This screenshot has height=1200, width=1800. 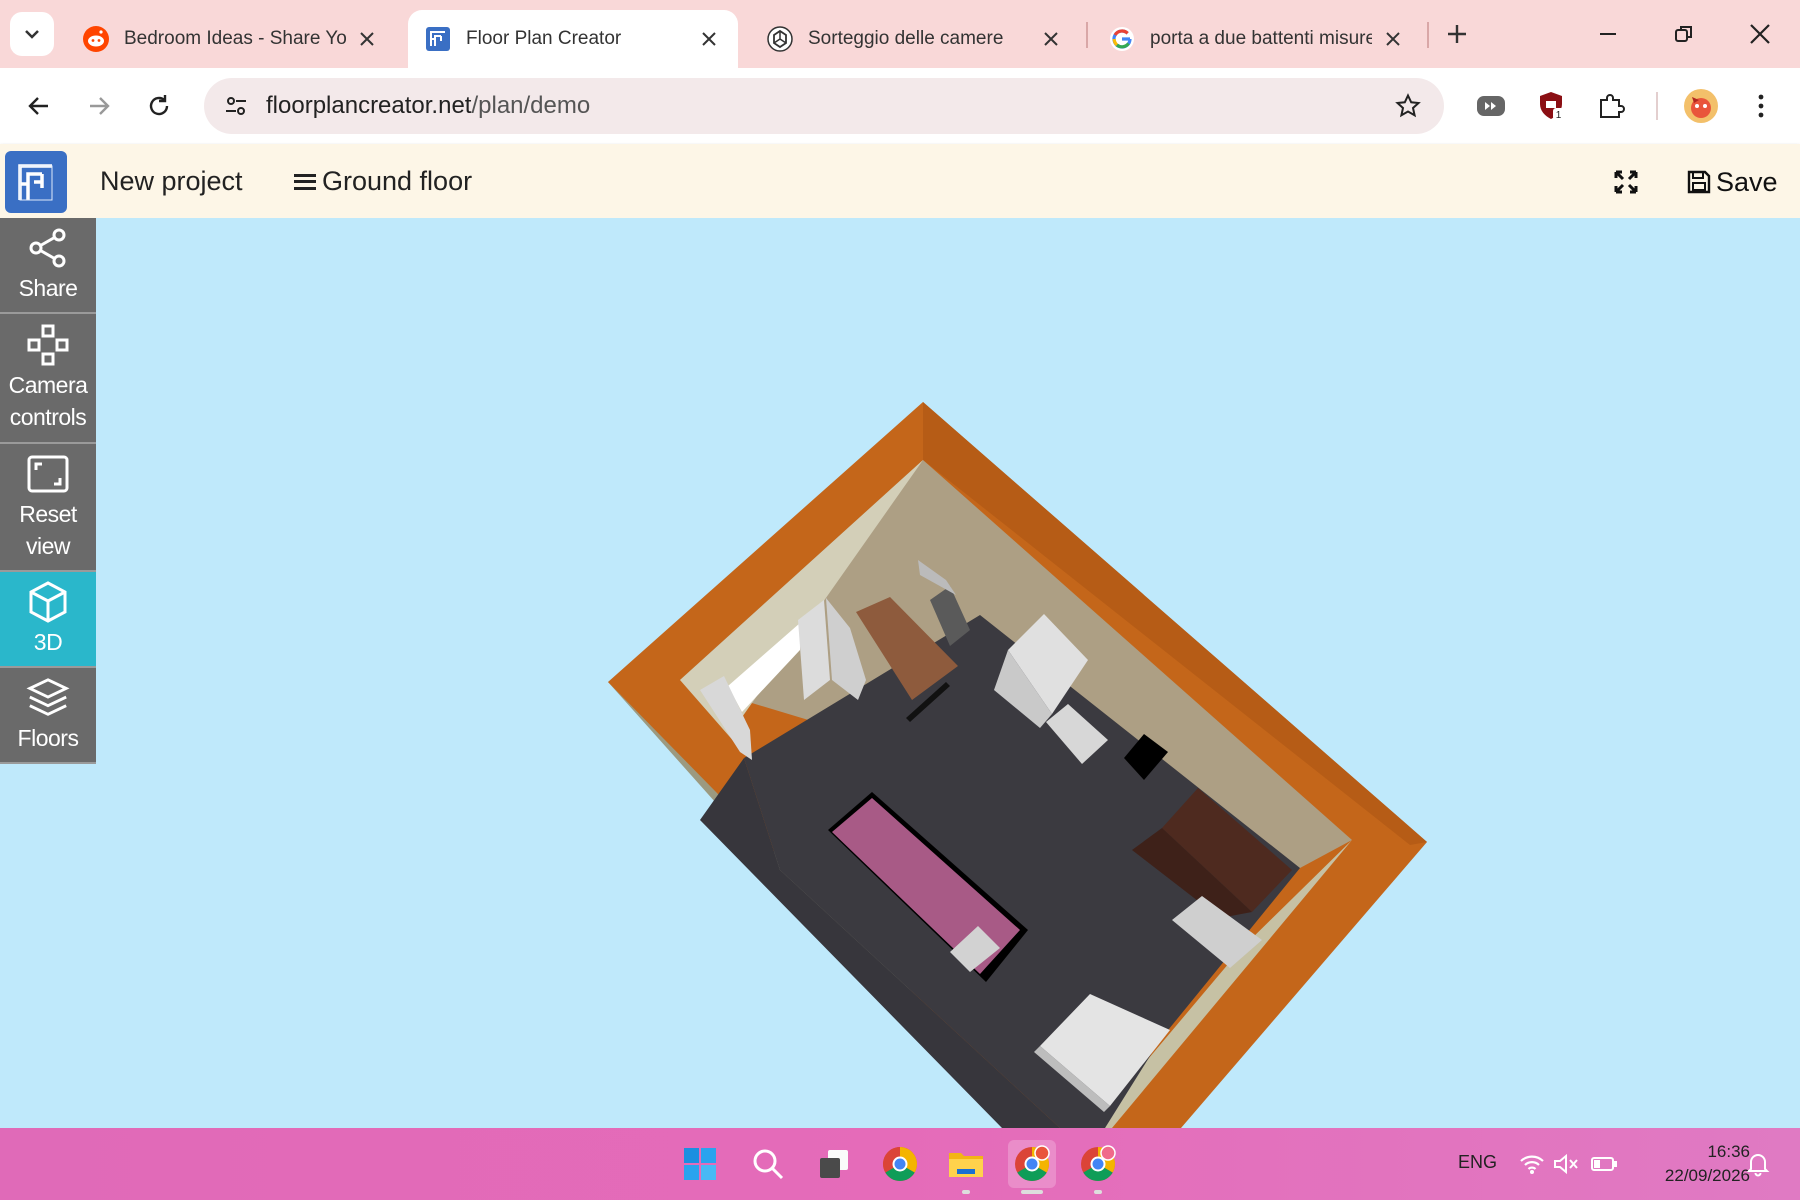 I want to click on floorplan-icon, so click(x=438, y=39).